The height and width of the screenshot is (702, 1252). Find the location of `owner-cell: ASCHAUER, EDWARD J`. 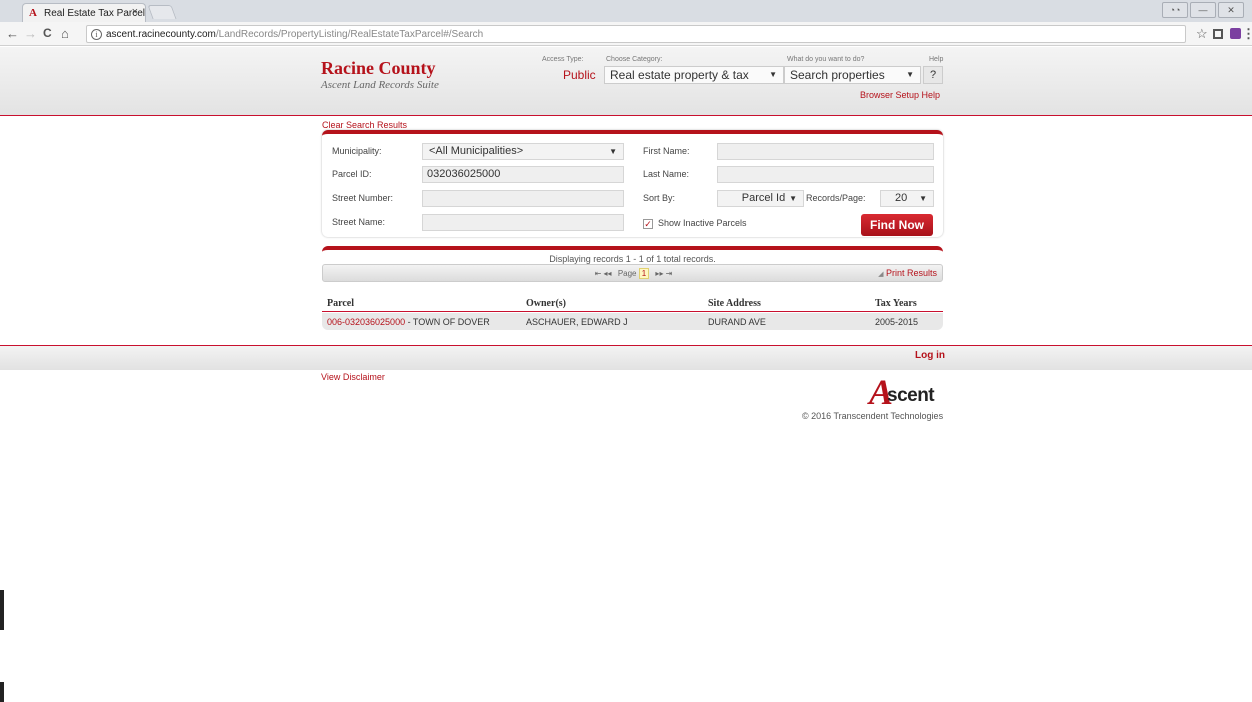

owner-cell: ASCHAUER, EDWARD J is located at coordinates (577, 322).